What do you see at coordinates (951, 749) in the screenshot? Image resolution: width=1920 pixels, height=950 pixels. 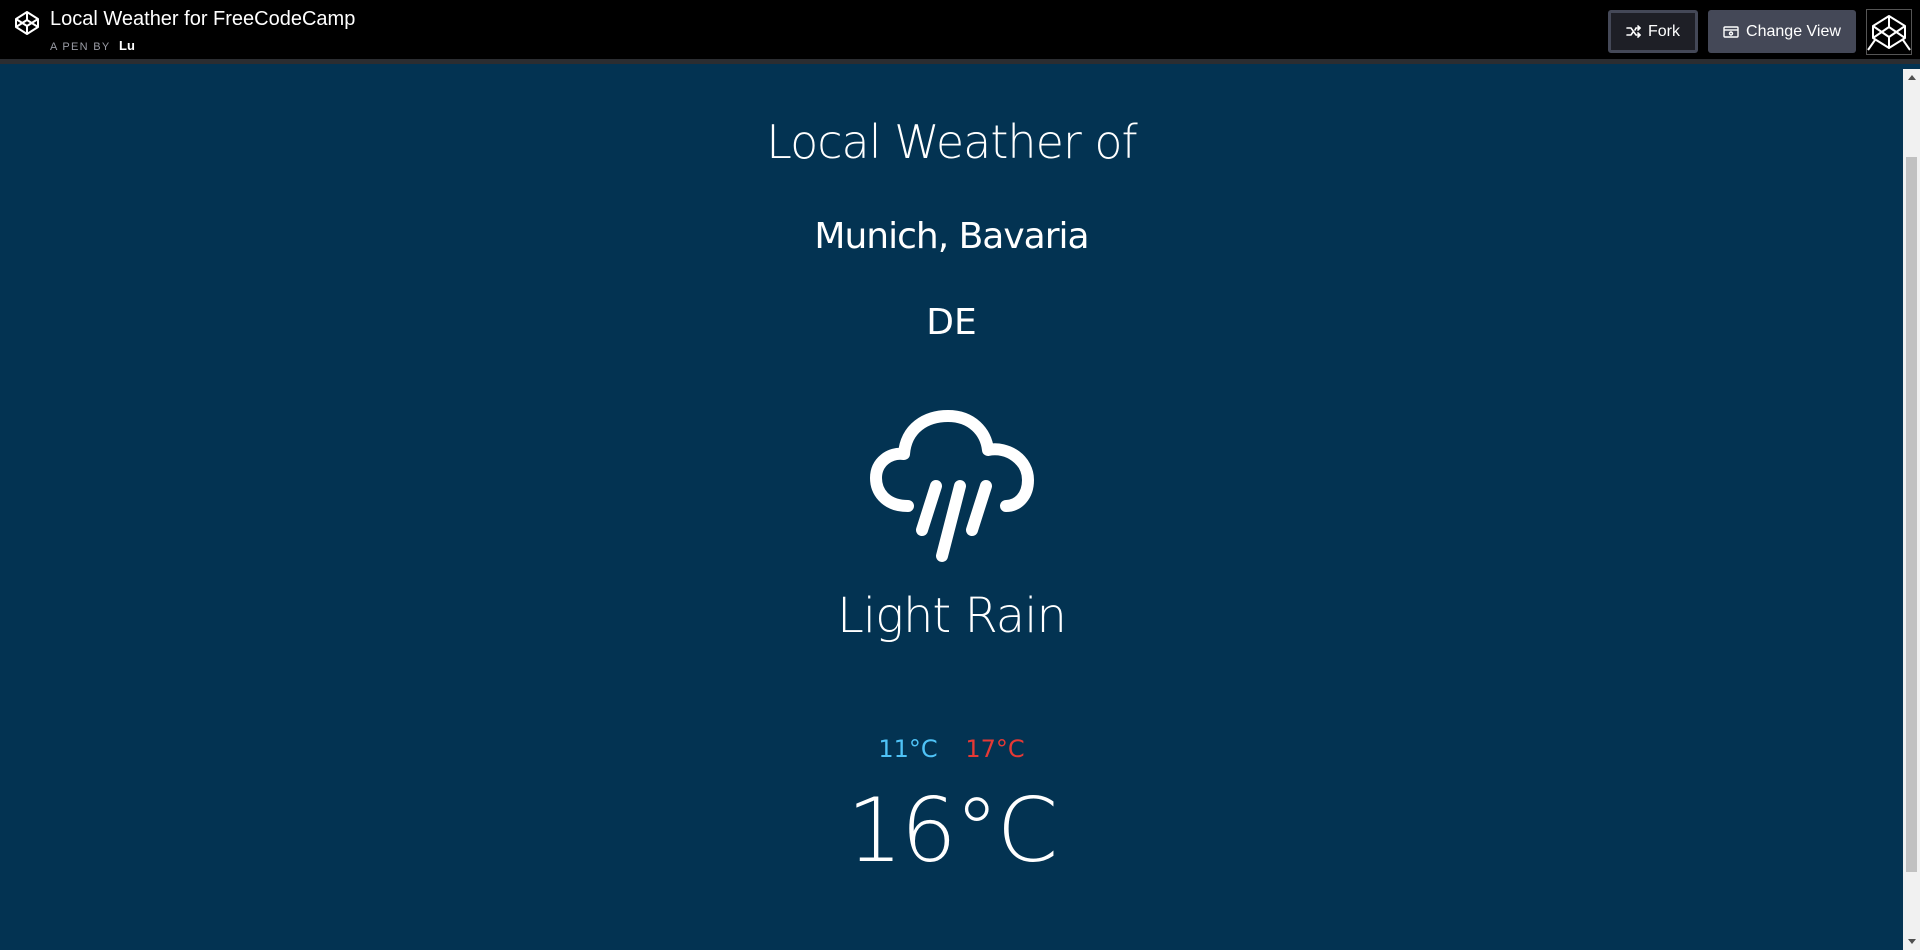 I see `temp-range: 11°C 17°C` at bounding box center [951, 749].